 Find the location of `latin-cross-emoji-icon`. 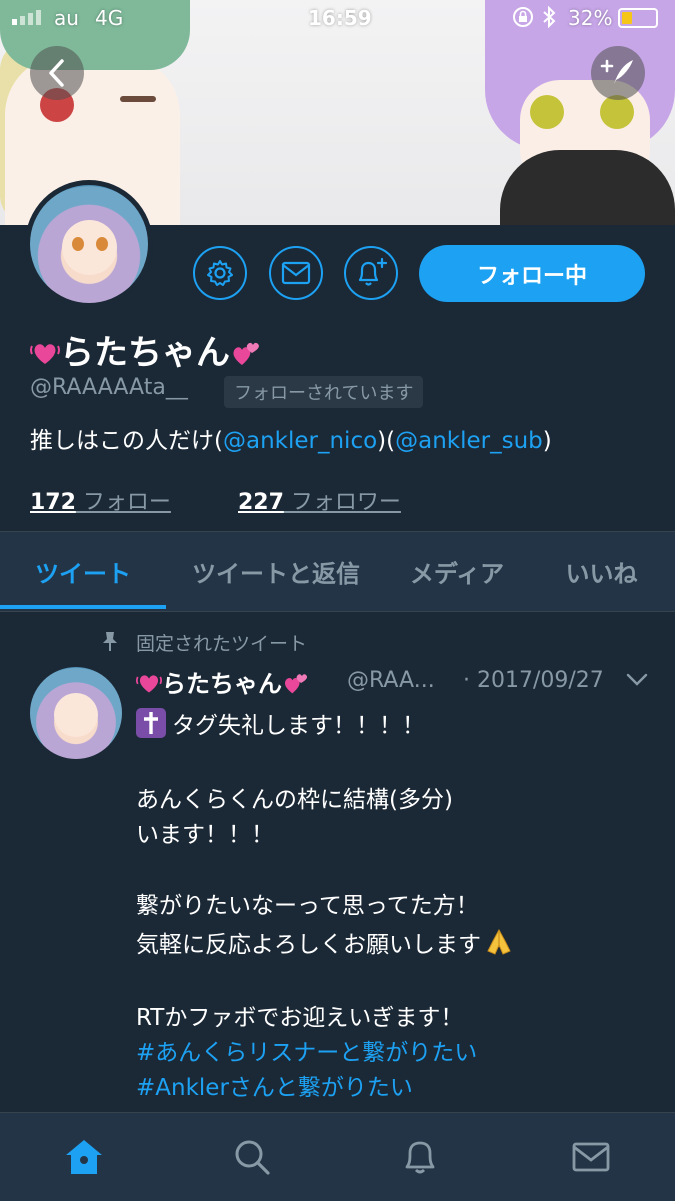

latin-cross-emoji-icon is located at coordinates (151, 723).